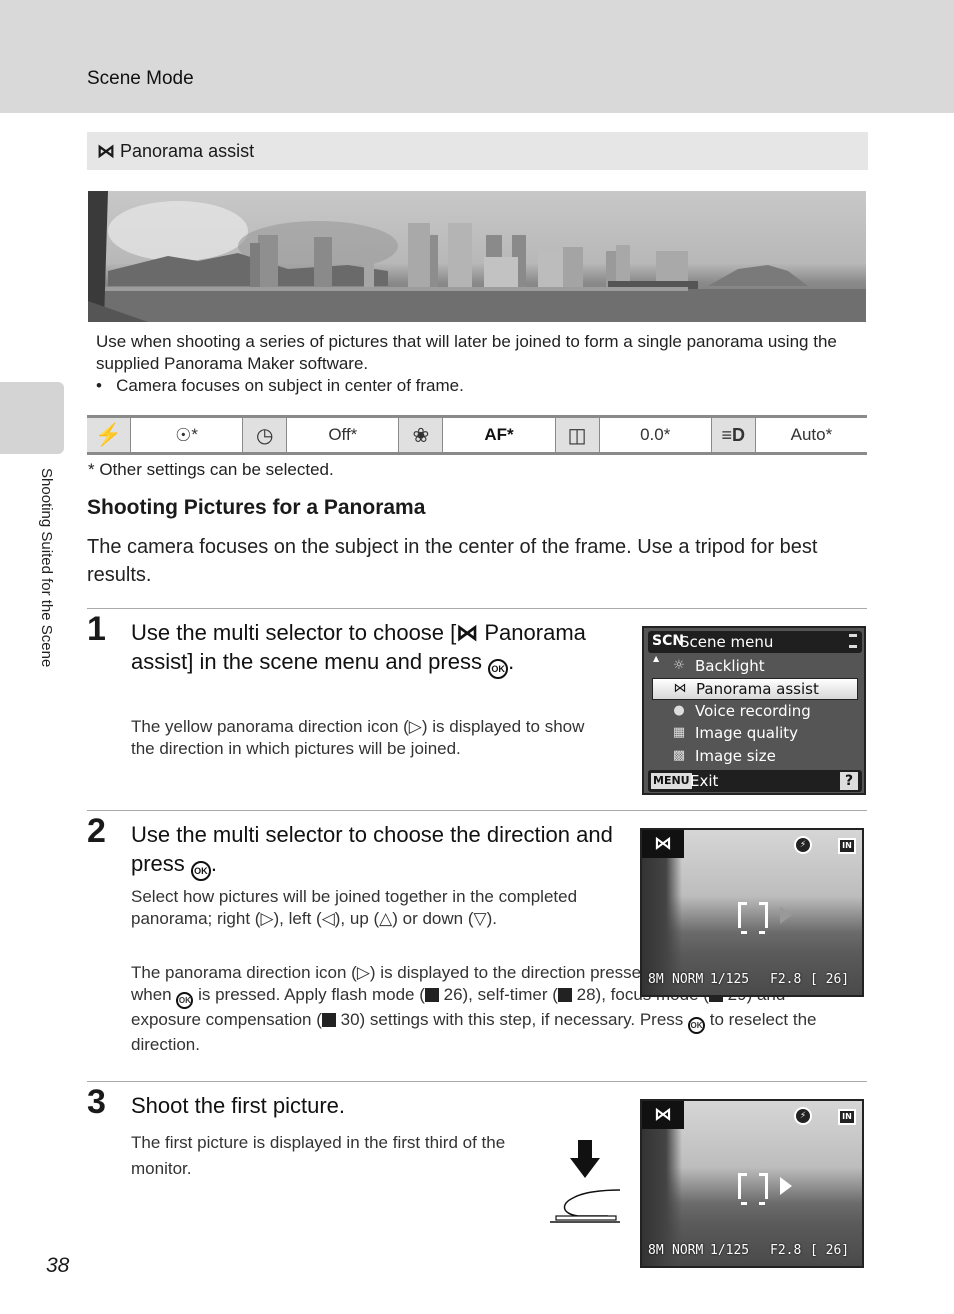  What do you see at coordinates (853, 641) in the screenshot?
I see `scrollbar-icon` at bounding box center [853, 641].